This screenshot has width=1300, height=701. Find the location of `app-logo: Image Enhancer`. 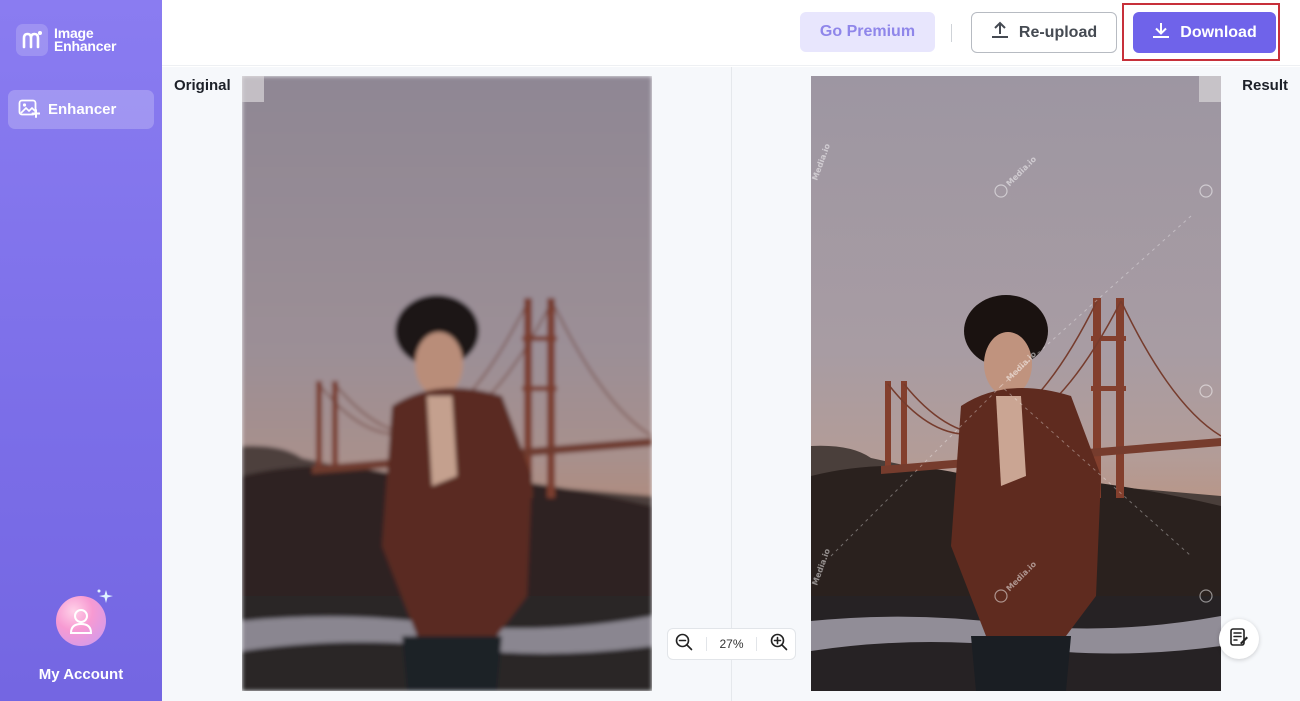

app-logo: Image Enhancer is located at coordinates (70, 40).